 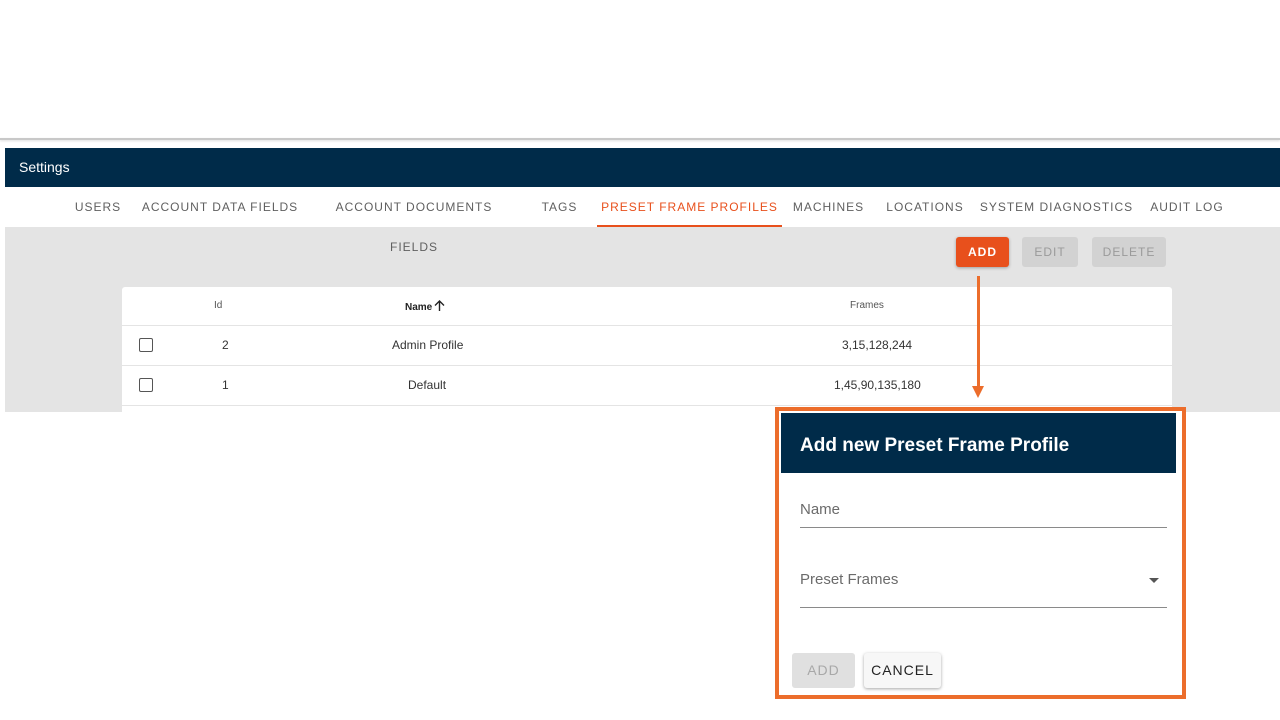 I want to click on dialog-cancel-button: CANCEL, so click(x=902, y=670).